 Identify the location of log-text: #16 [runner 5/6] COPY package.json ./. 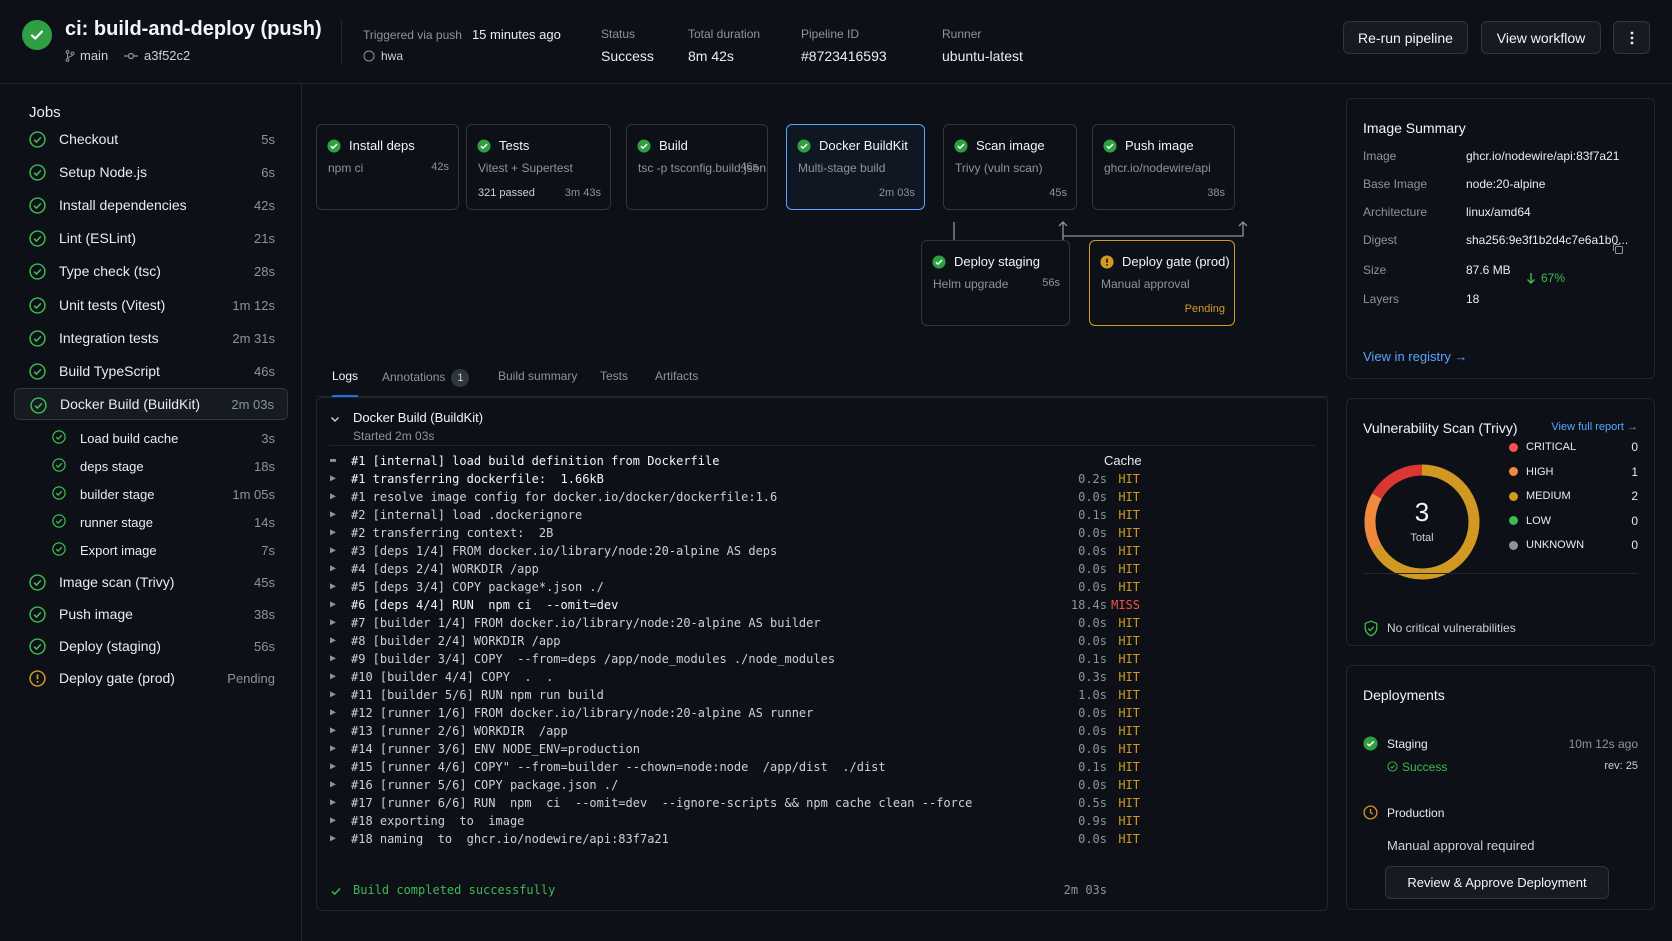
(485, 785).